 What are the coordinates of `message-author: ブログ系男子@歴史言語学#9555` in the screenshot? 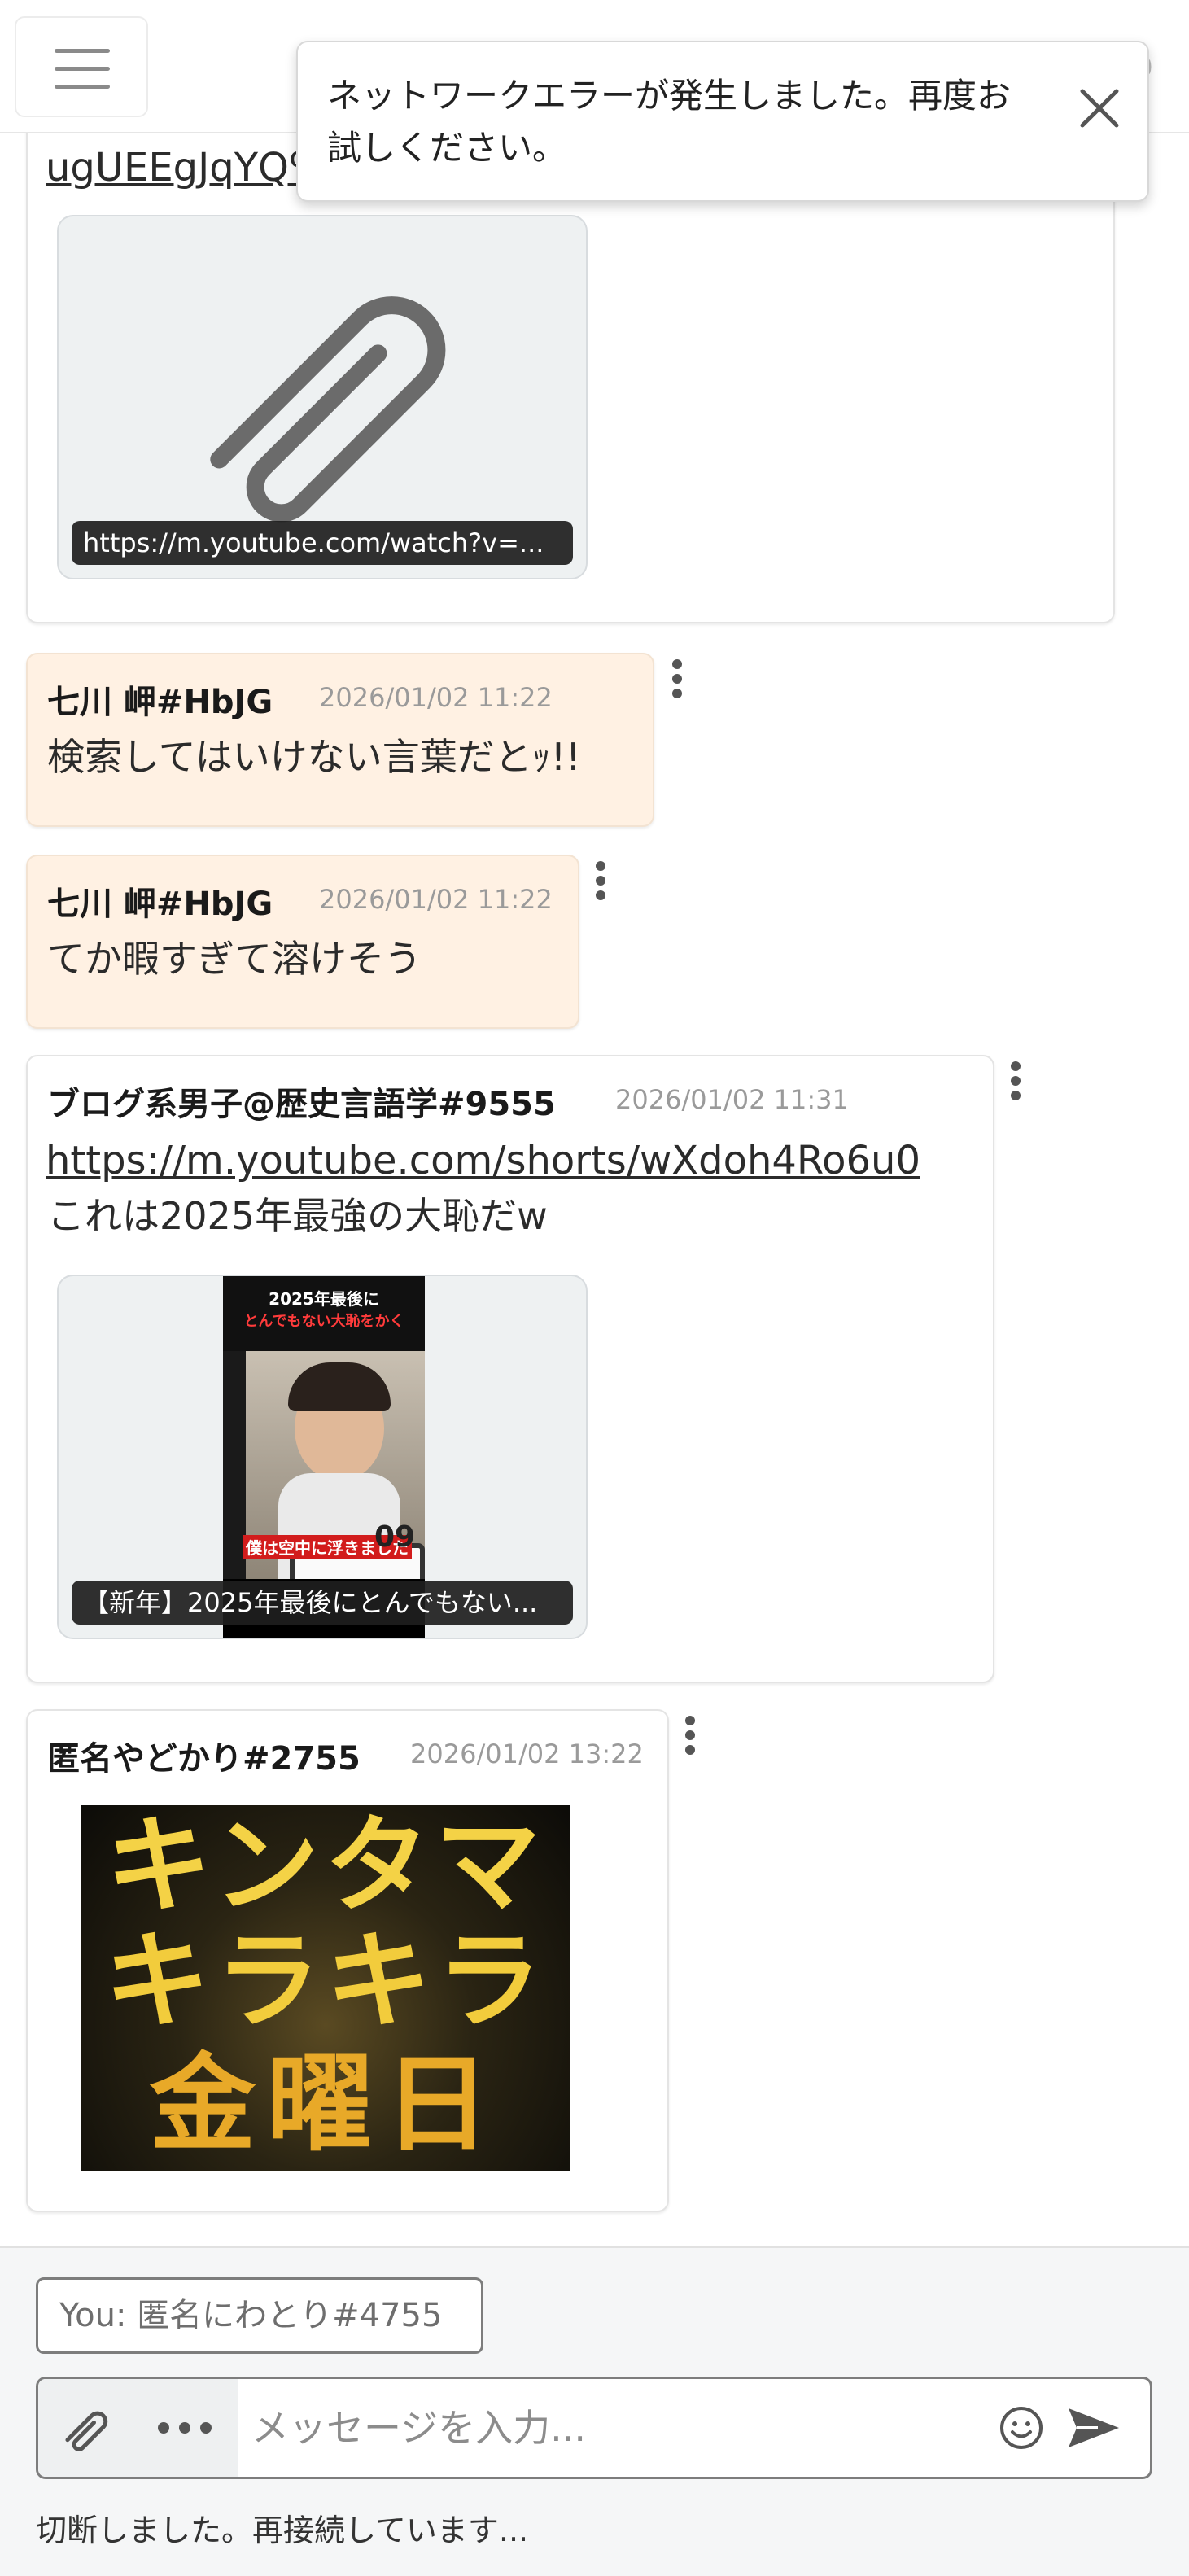 It's located at (302, 1101).